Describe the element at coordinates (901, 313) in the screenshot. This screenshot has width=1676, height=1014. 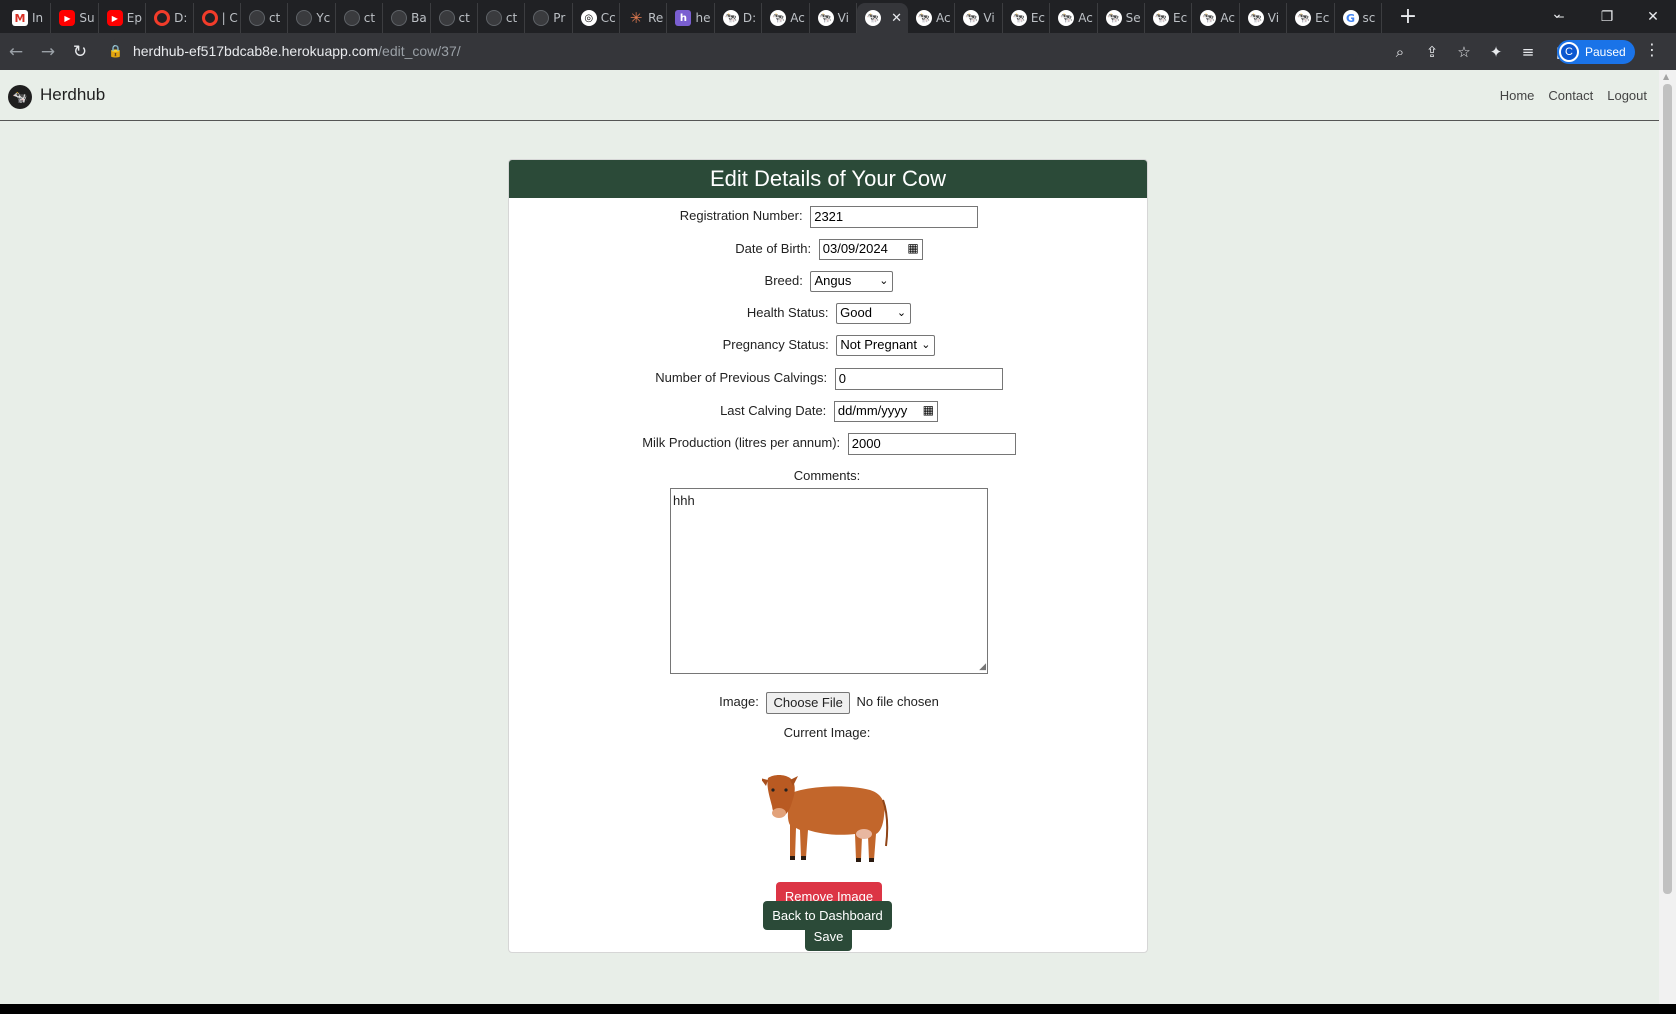
I see `chevron-down-icon: ⌄` at that location.